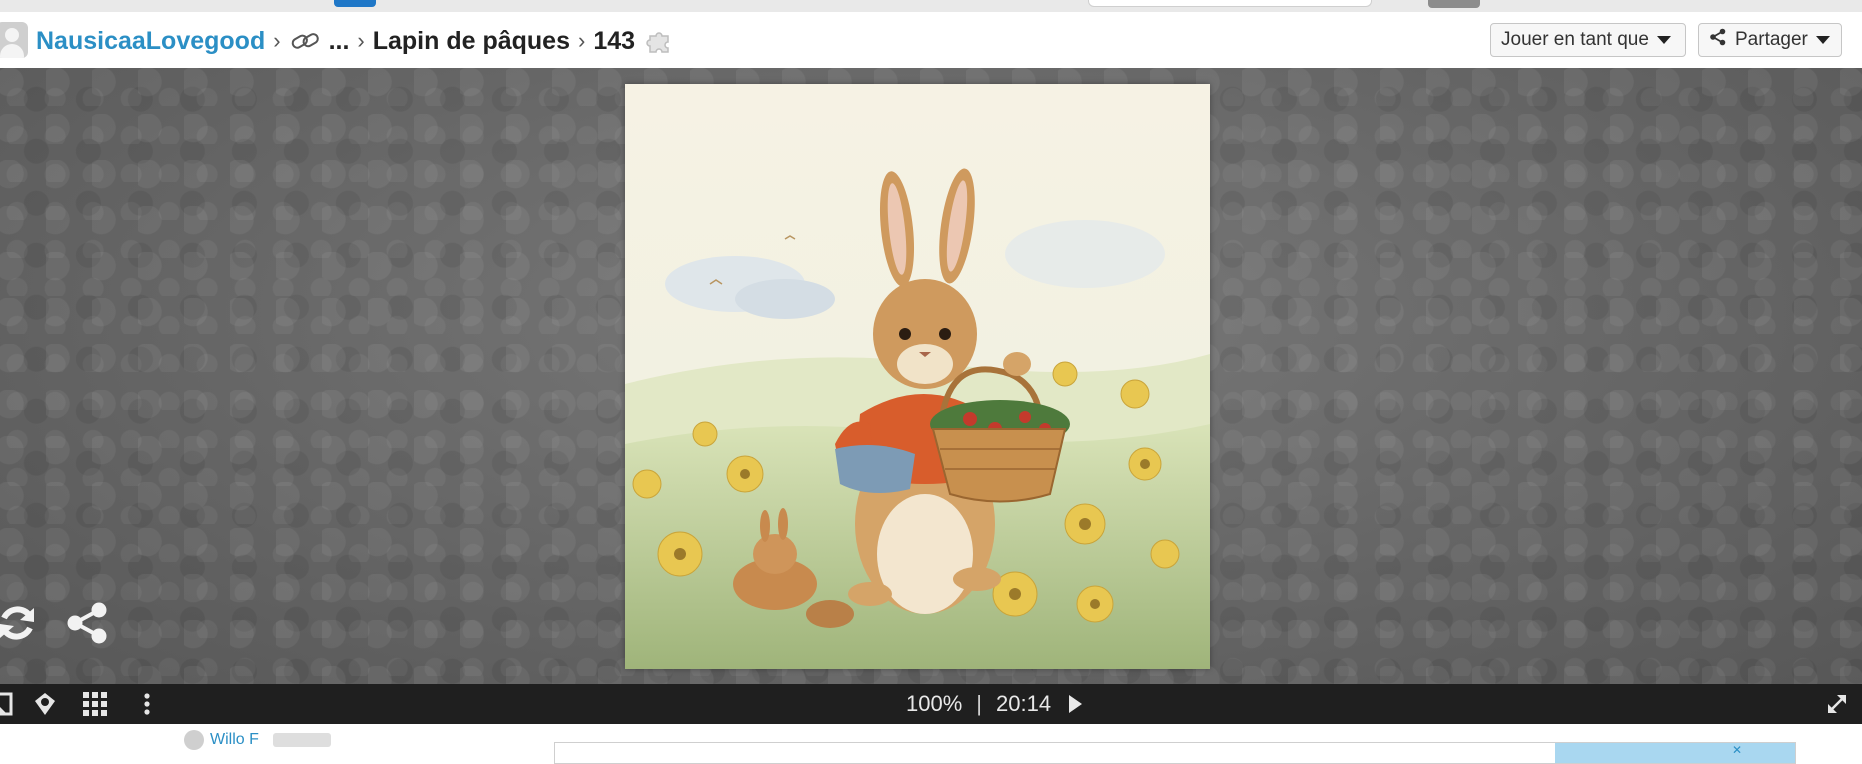  I want to click on frame-icon, so click(9, 704).